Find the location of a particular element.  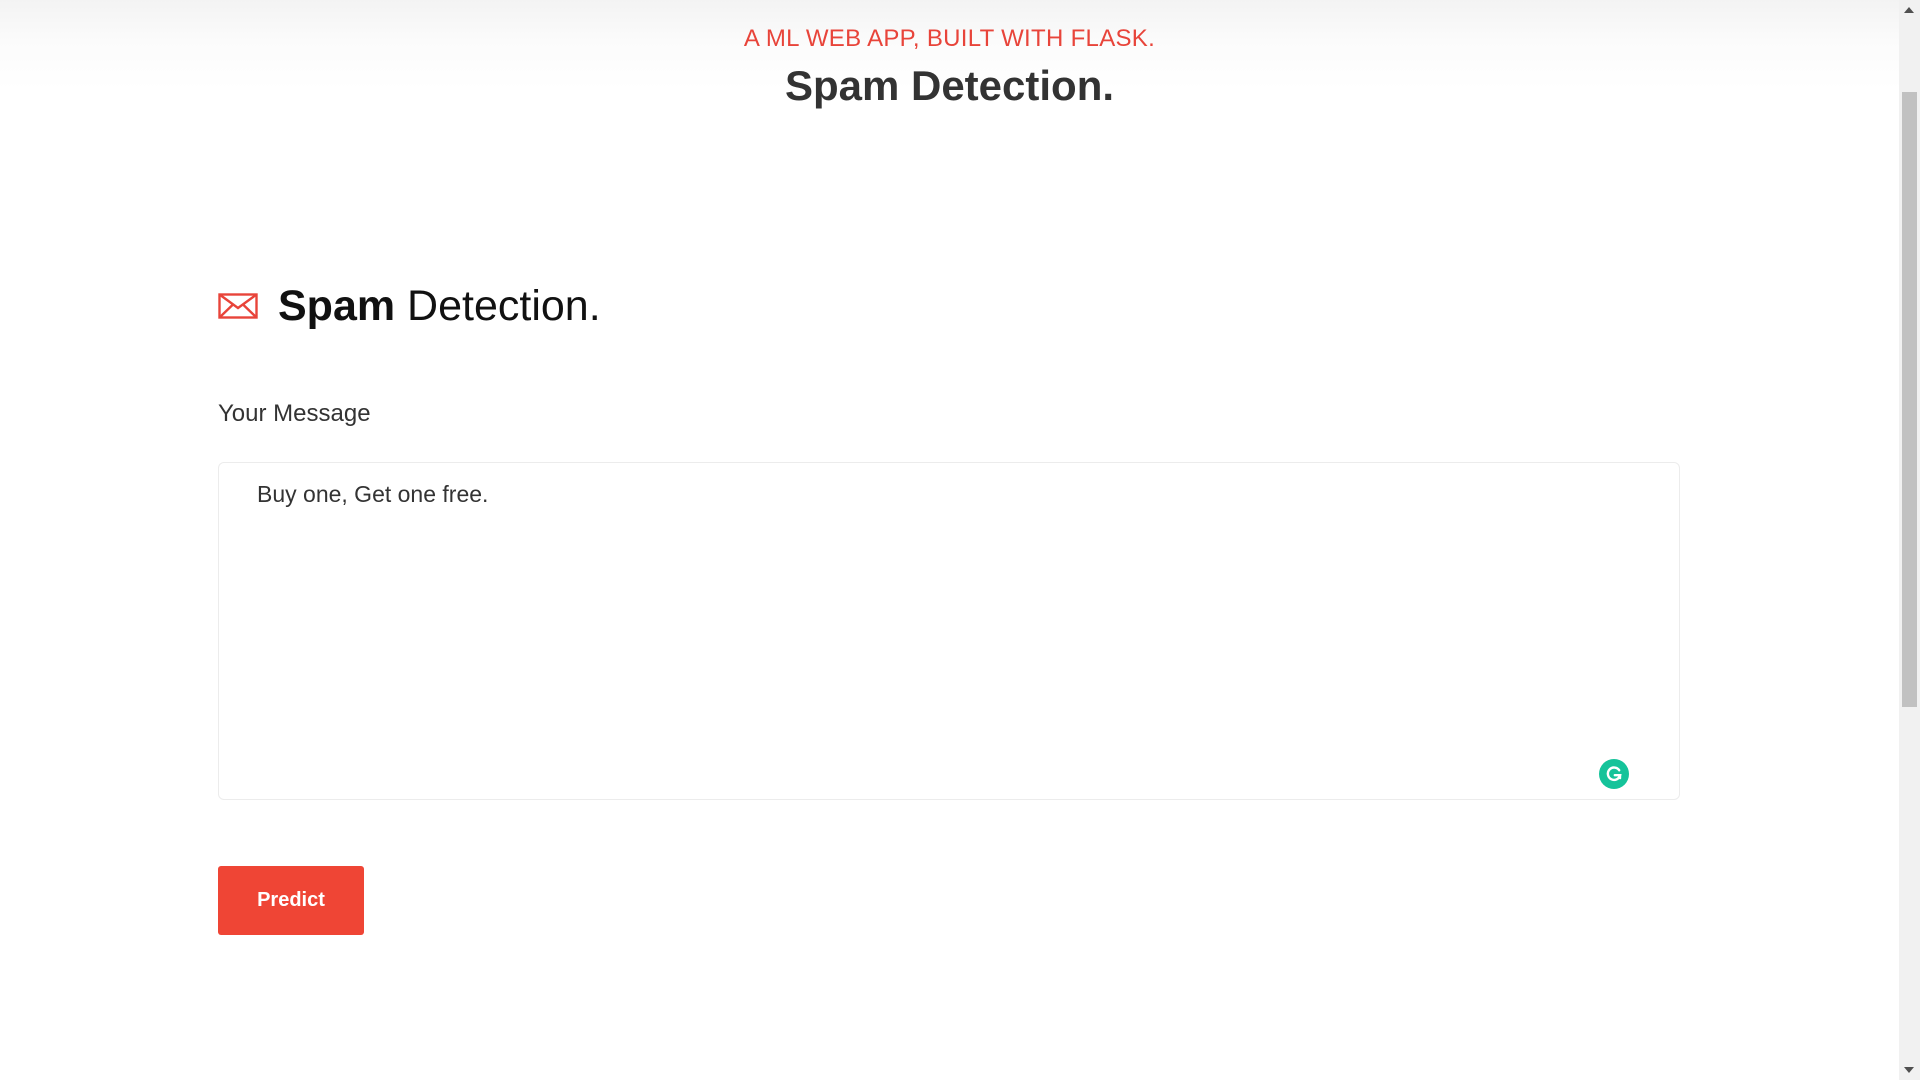

section-title-rest: Detection. is located at coordinates (498, 305).